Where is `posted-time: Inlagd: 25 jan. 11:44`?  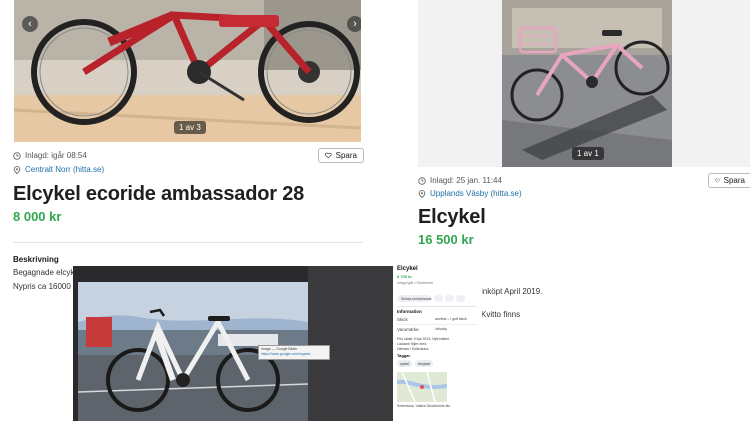 posted-time: Inlagd: 25 jan. 11:44 is located at coordinates (460, 180).